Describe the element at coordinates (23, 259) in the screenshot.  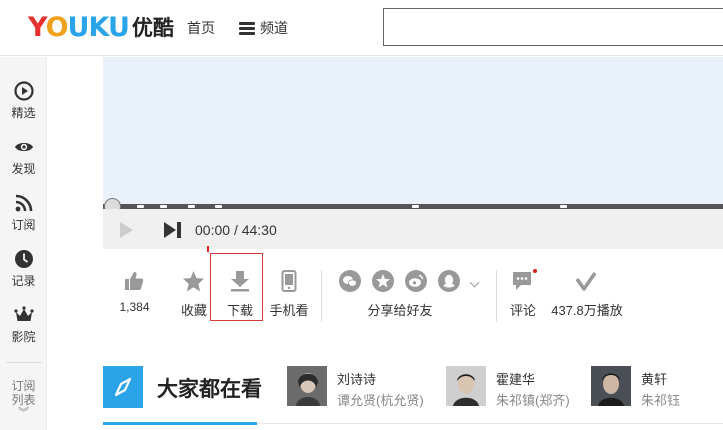
I see `clock-icon` at that location.